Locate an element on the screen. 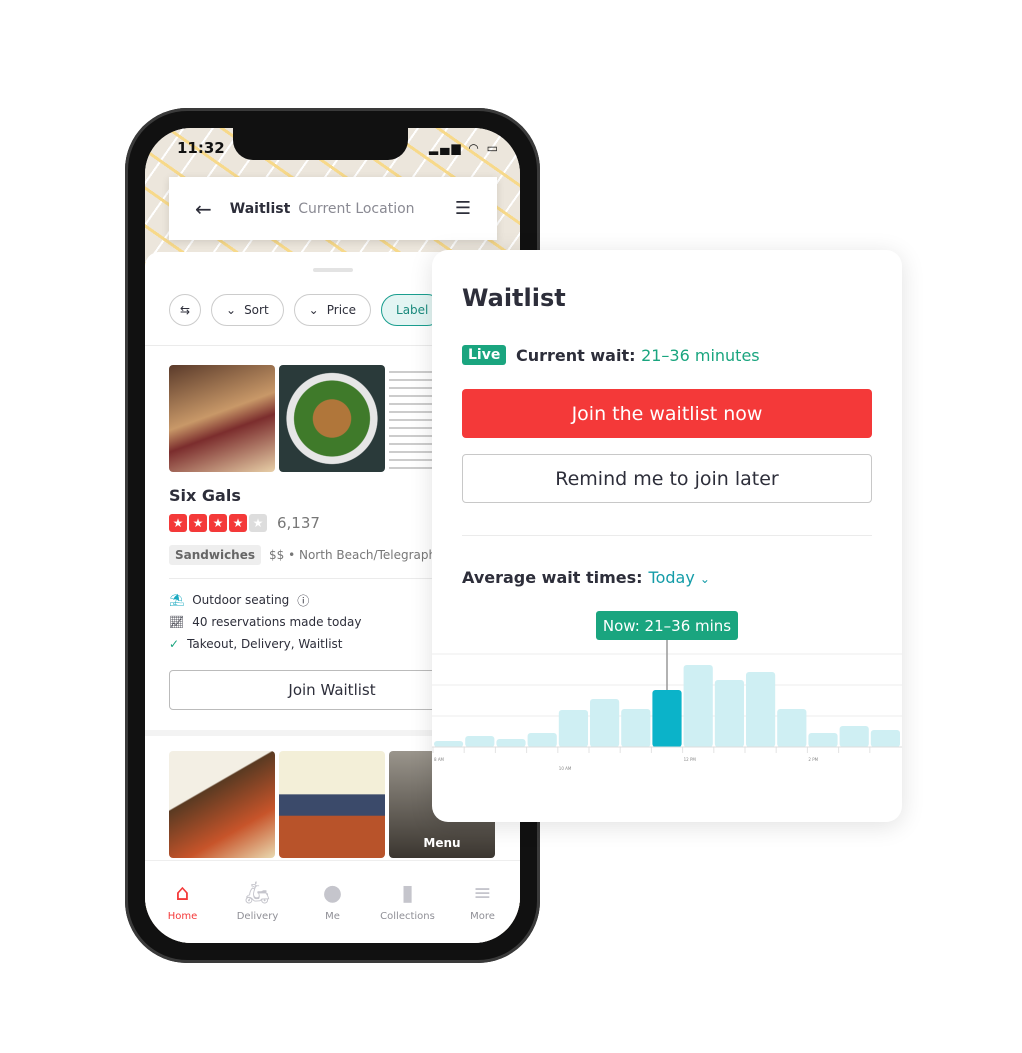 Image resolution: width=1022 pixels, height=1053 pixels. search-header: ← Waitlist Current Location ☰ is located at coordinates (333, 208).